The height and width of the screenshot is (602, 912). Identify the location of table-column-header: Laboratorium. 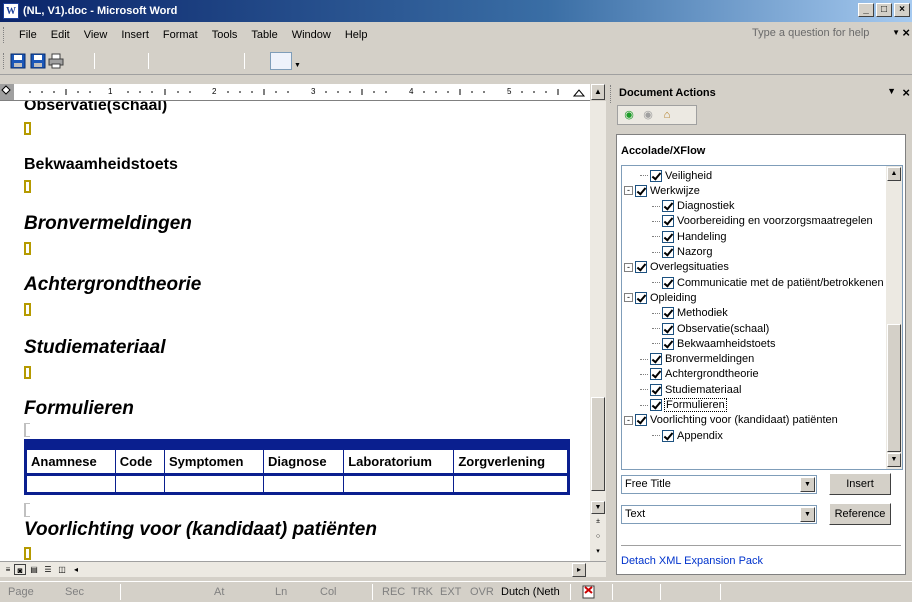
(399, 462).